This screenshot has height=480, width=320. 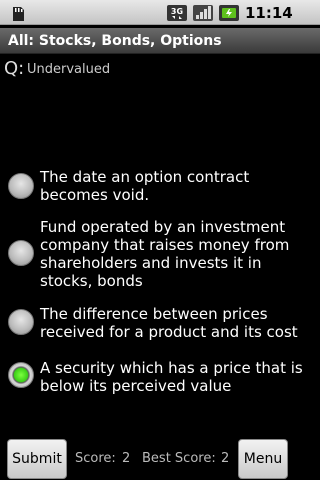 I want to click on menu-button: Menu, so click(x=263, y=459).